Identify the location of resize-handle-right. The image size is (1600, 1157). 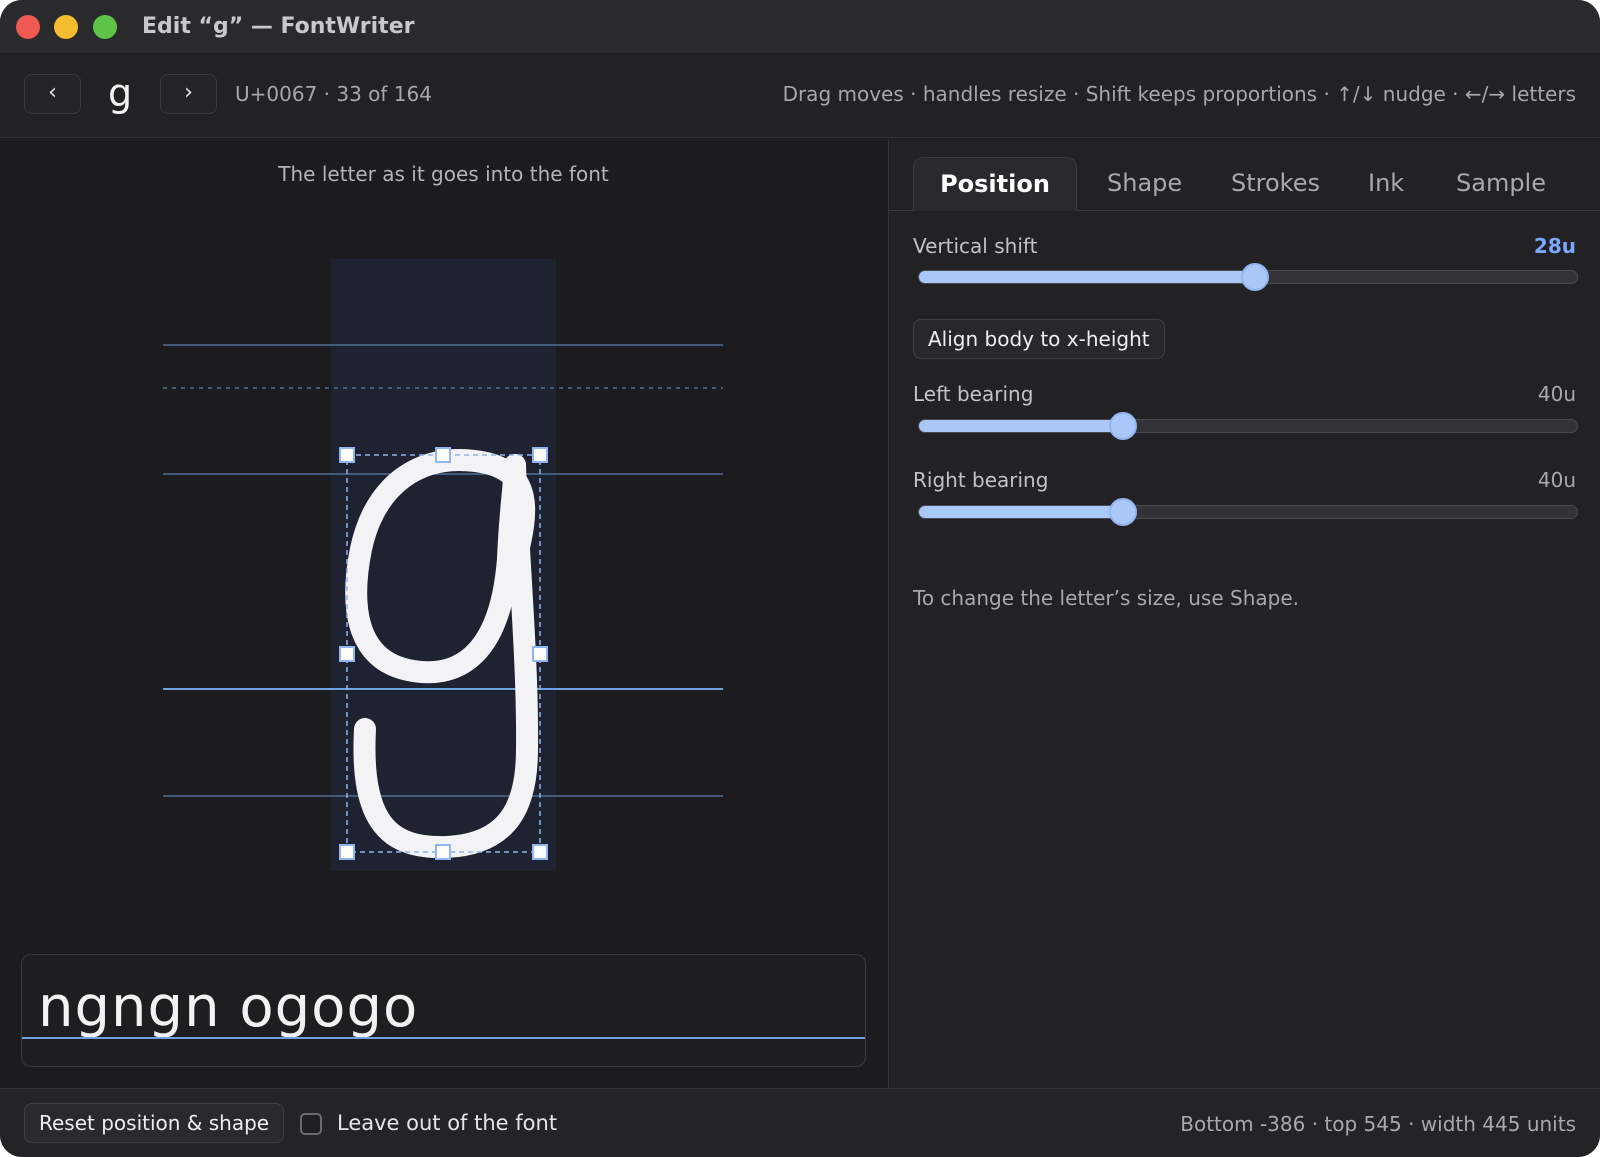
(540, 654).